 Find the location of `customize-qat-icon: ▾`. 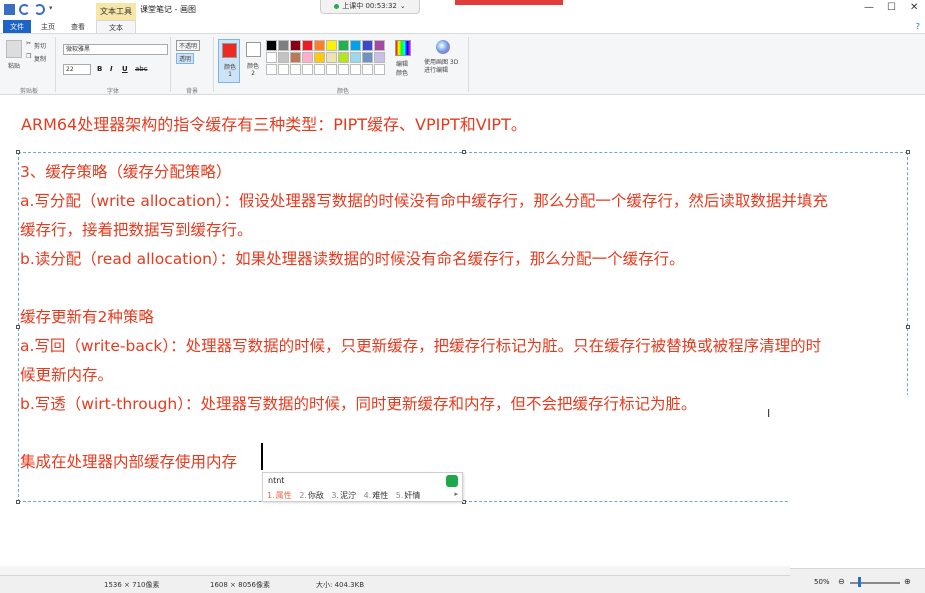

customize-qat-icon: ▾ is located at coordinates (54, 9).